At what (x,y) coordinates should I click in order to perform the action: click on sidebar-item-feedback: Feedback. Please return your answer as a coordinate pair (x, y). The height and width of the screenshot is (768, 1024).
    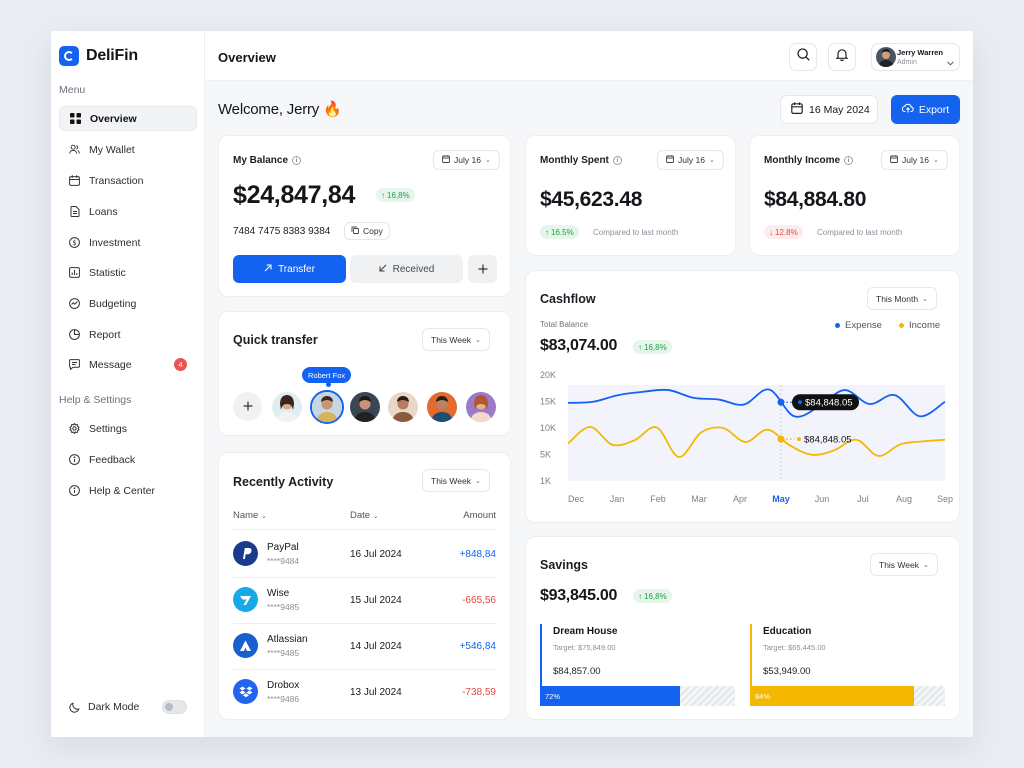
    Looking at the image, I should click on (128, 459).